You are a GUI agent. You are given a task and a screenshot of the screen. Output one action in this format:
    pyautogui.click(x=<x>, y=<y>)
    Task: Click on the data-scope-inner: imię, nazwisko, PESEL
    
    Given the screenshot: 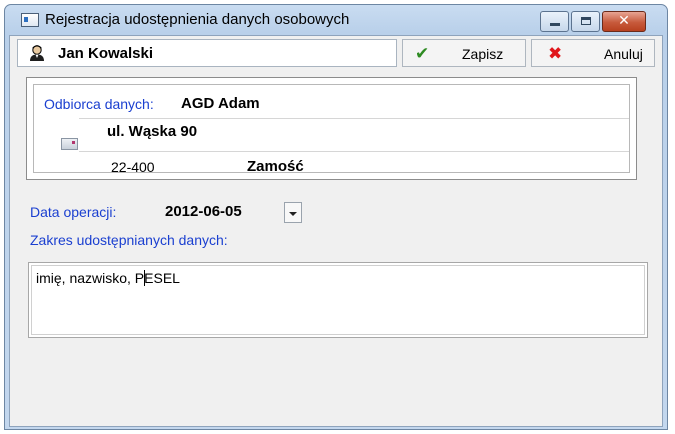 What is the action you would take?
    pyautogui.click(x=338, y=300)
    